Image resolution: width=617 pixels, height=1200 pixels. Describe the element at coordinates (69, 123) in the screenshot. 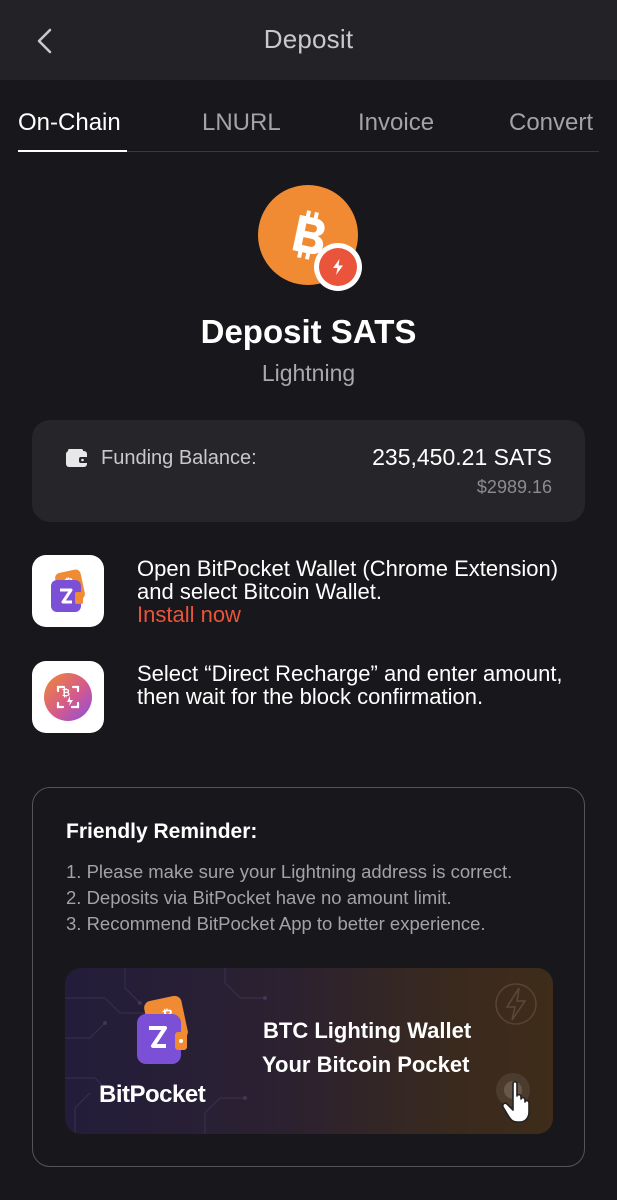

I see `tab-on-chain: On-Chain` at that location.